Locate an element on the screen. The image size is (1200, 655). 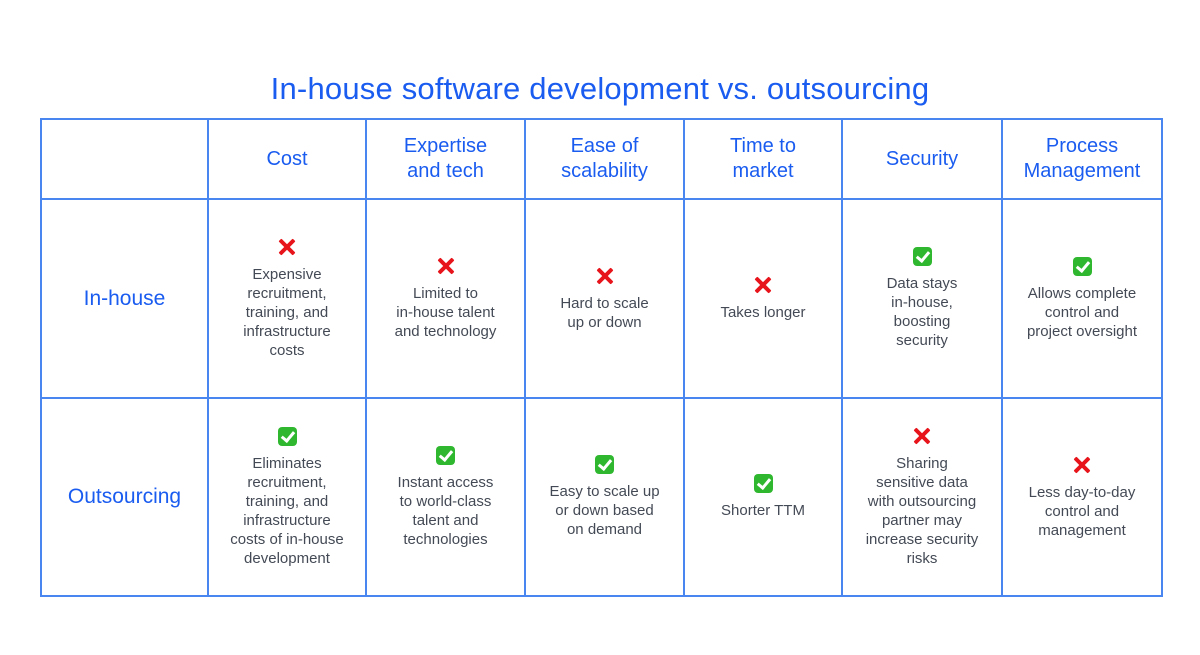
cell-text: development is located at coordinates (287, 558).